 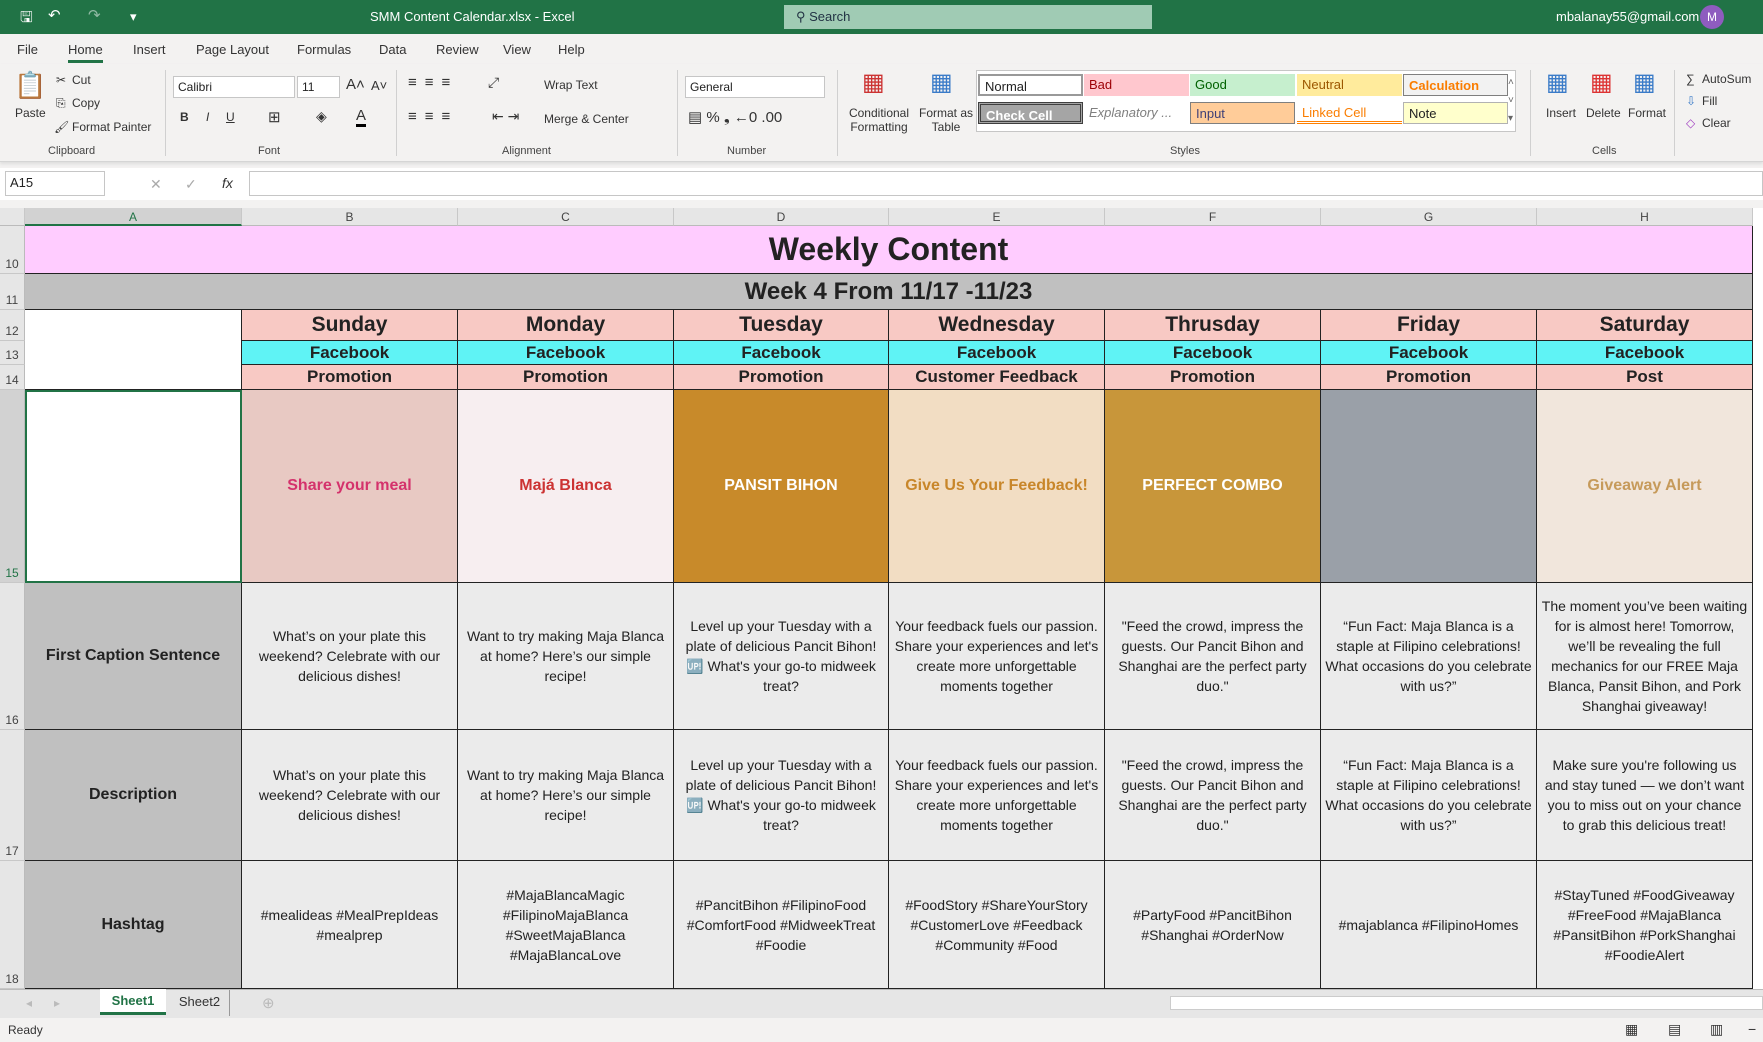 I want to click on row-header: 16, so click(x=12, y=656).